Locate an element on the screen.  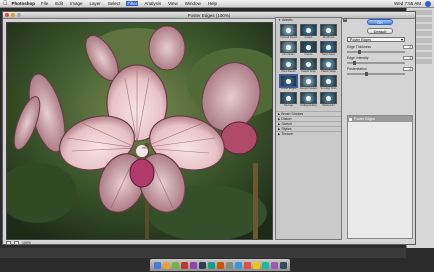
dock is located at coordinates (220, 265).